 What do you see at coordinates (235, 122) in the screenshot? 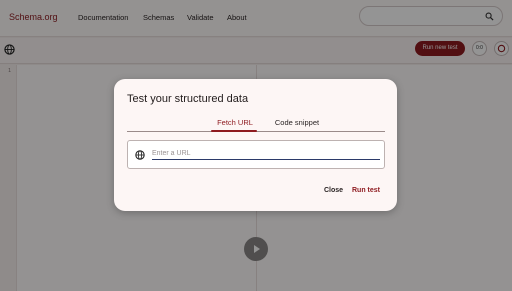
I see `tab-fetch-url: Fetch URL` at bounding box center [235, 122].